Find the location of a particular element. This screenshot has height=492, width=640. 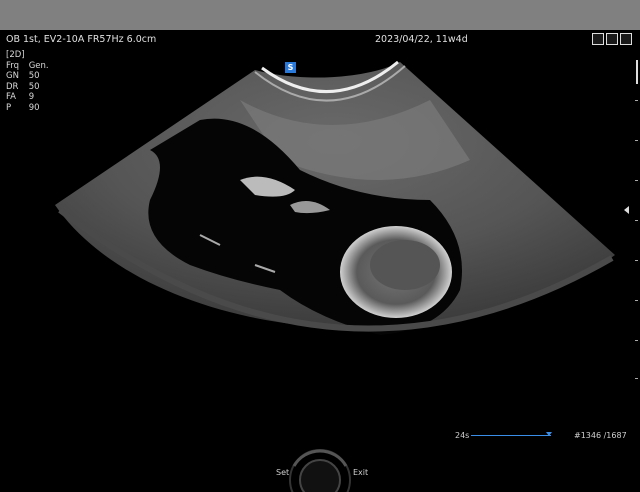

focus-marker-icon is located at coordinates (626, 210).